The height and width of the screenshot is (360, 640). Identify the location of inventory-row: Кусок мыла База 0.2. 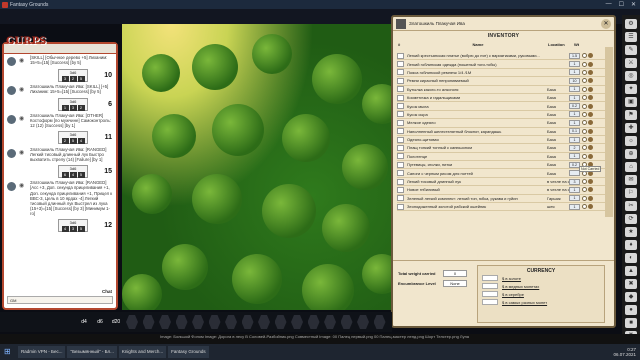
(501, 106).